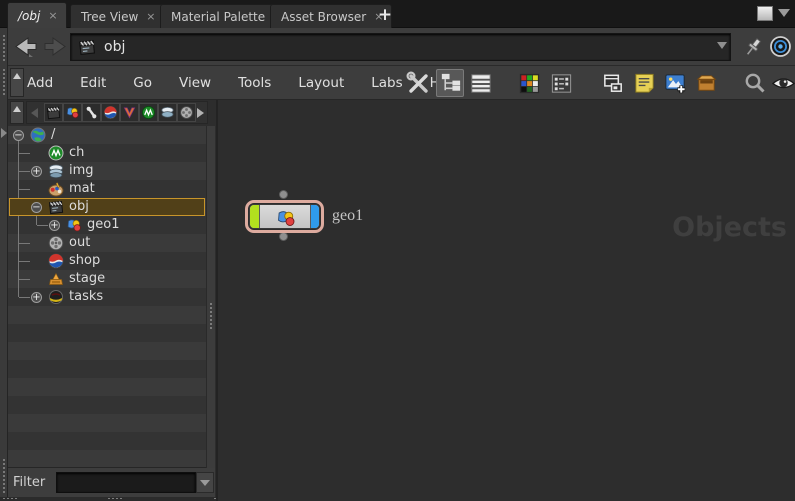 This screenshot has height=501, width=795. What do you see at coordinates (107, 225) in the screenshot?
I see `tree-row-geo1: + geo1` at bounding box center [107, 225].